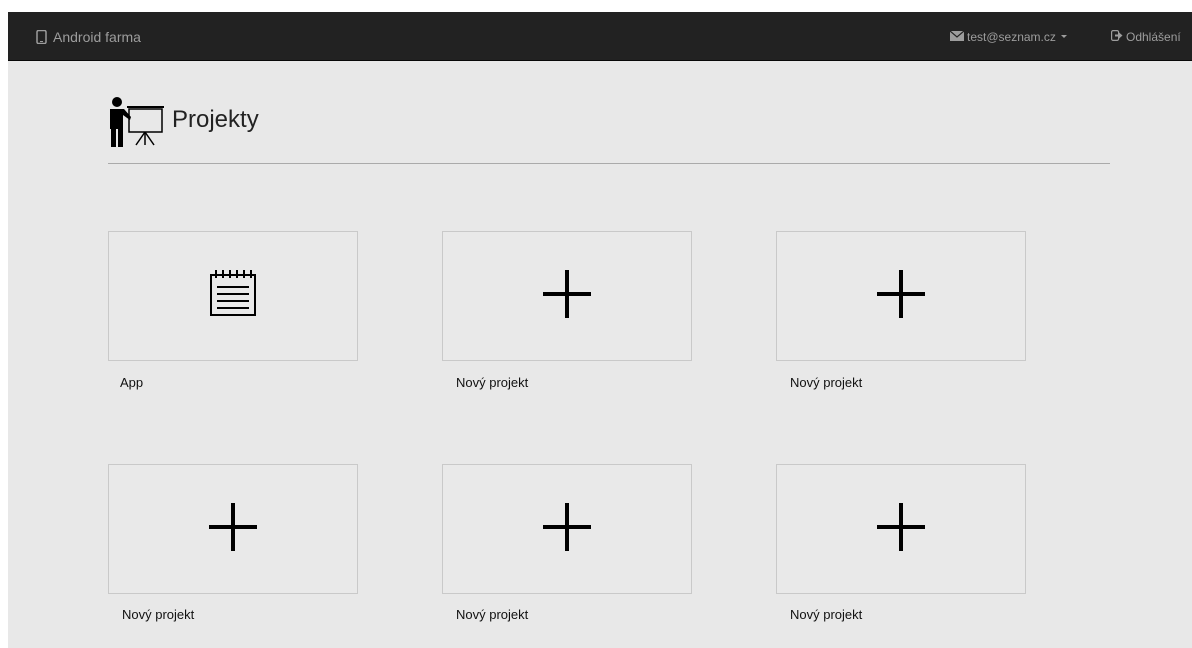  What do you see at coordinates (97, 36) in the screenshot?
I see `brand-label: Android farma` at bounding box center [97, 36].